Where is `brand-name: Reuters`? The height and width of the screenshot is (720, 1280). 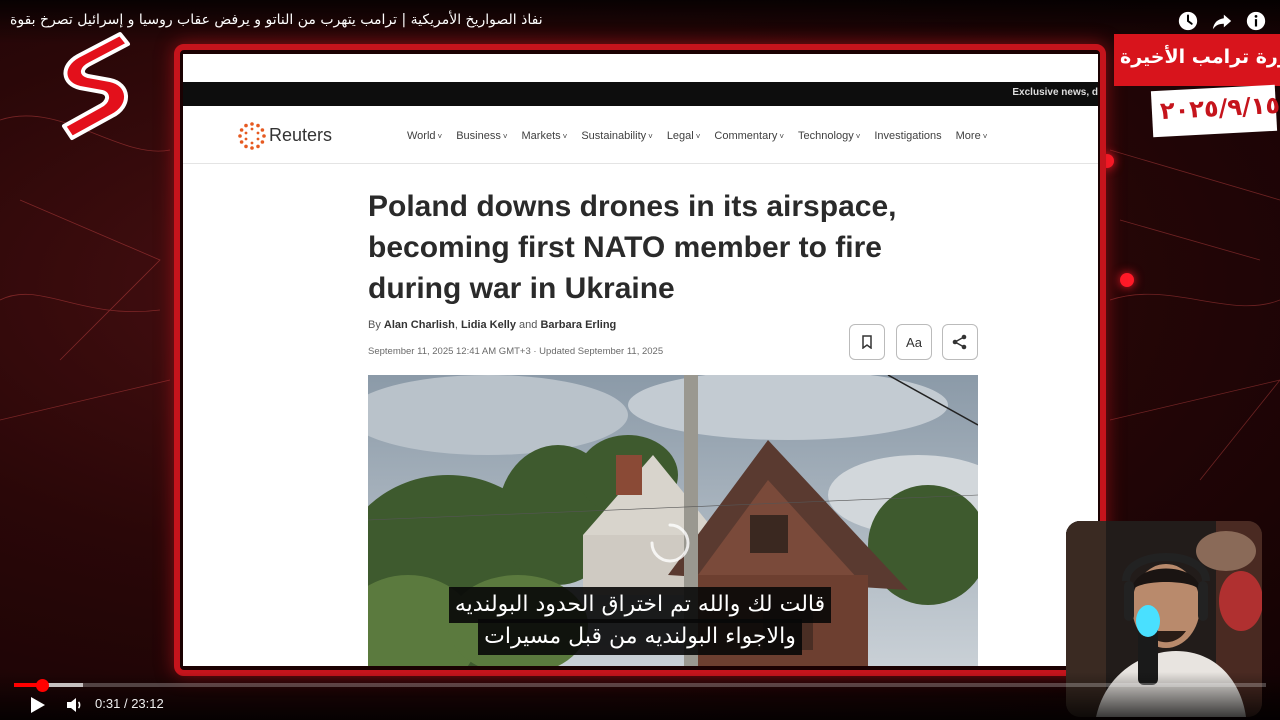
brand-name: Reuters is located at coordinates (300, 135).